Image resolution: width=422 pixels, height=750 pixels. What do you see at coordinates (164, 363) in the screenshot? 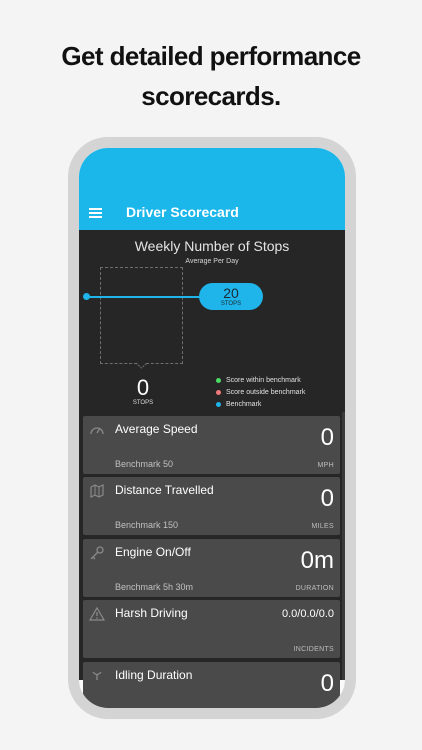
I see `bar-baseline-right` at bounding box center [164, 363].